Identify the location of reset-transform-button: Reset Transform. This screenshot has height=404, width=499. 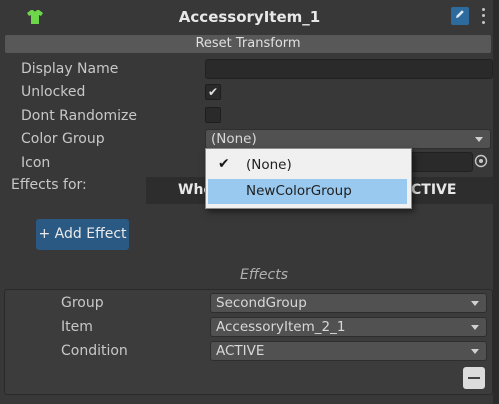
(248, 44).